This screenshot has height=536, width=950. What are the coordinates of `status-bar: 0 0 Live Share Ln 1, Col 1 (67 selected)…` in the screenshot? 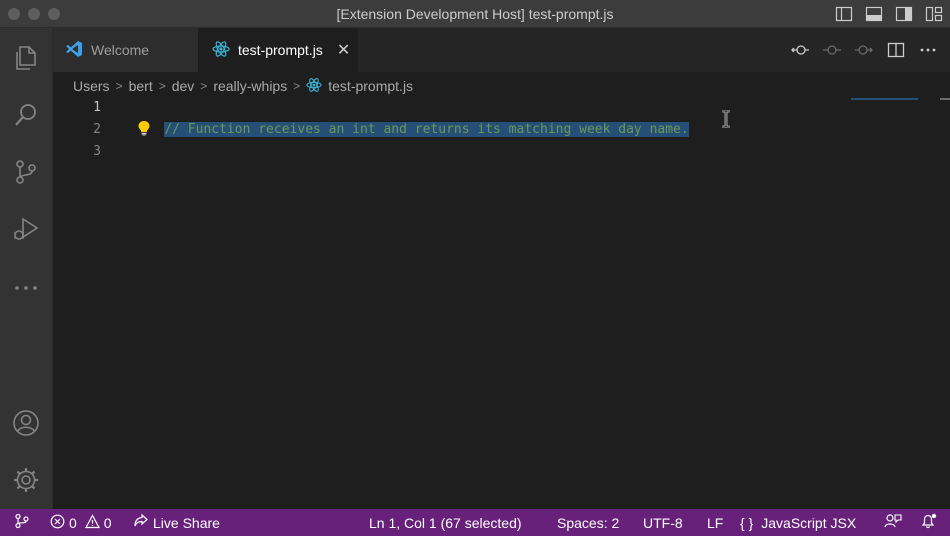 It's located at (475, 522).